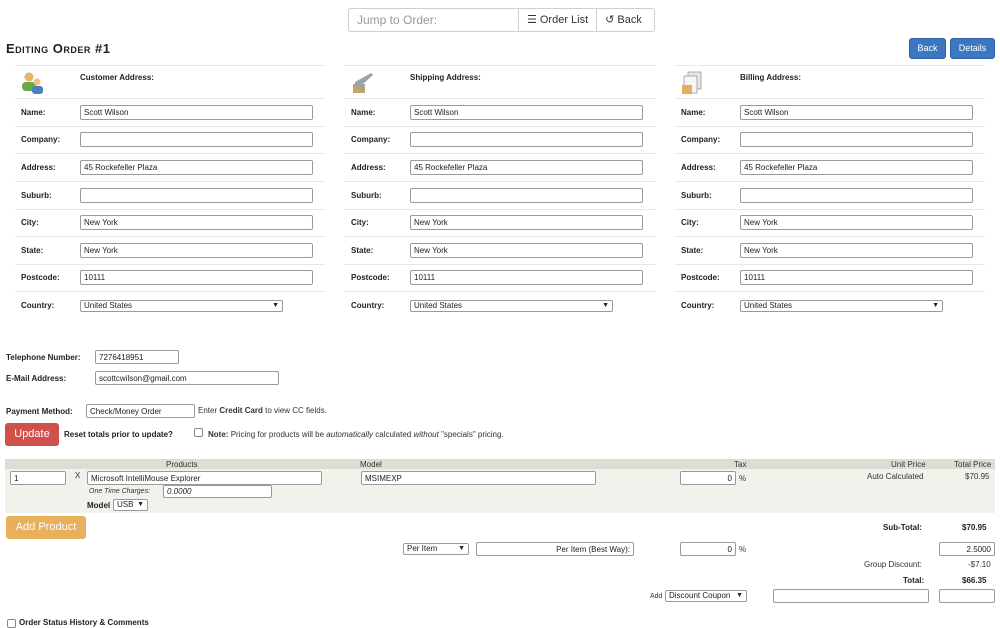  Describe the element at coordinates (693, 112) in the screenshot. I see `billing-name-label: Name:` at that location.